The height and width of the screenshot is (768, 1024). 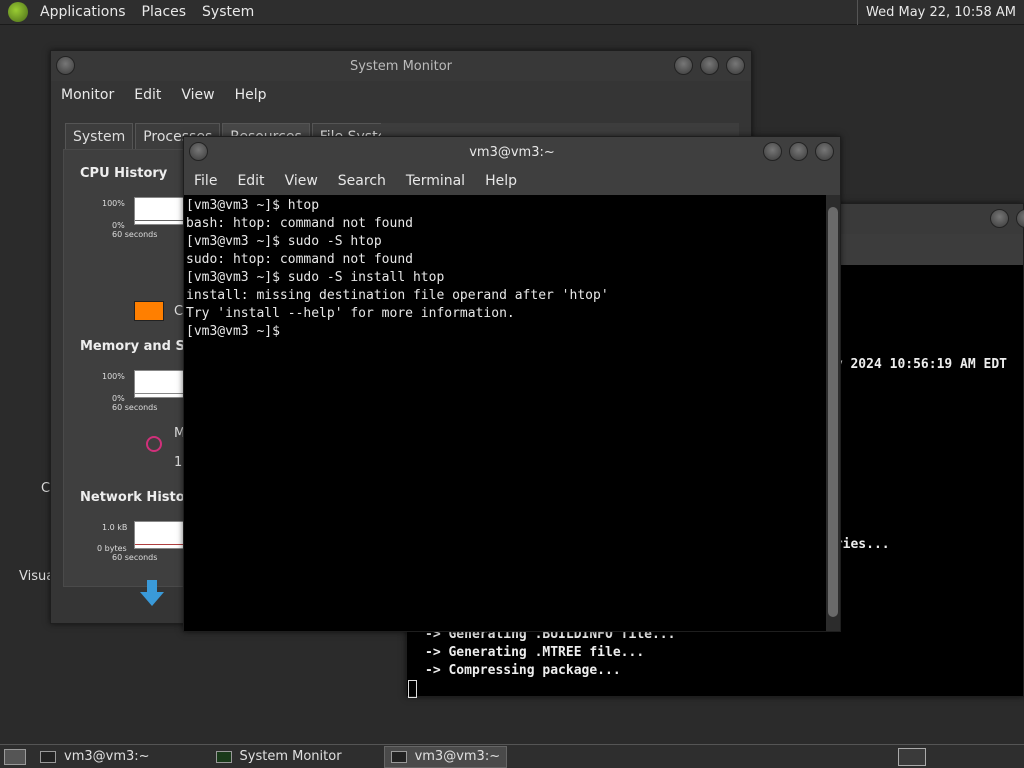 What do you see at coordinates (179, 311) in the screenshot?
I see `cpu-legend-label: C` at bounding box center [179, 311].